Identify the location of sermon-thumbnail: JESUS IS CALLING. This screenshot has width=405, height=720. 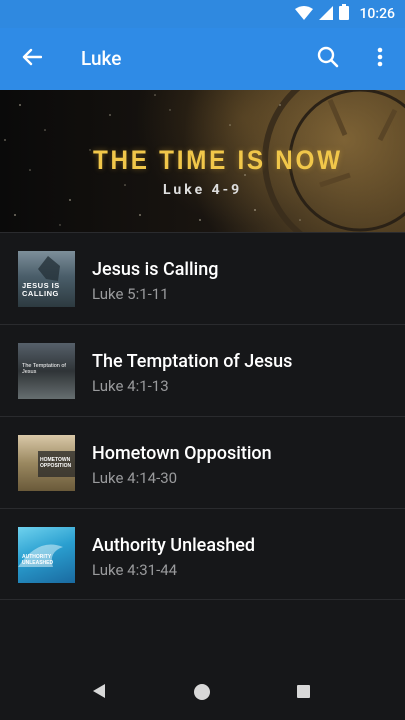
(46, 279).